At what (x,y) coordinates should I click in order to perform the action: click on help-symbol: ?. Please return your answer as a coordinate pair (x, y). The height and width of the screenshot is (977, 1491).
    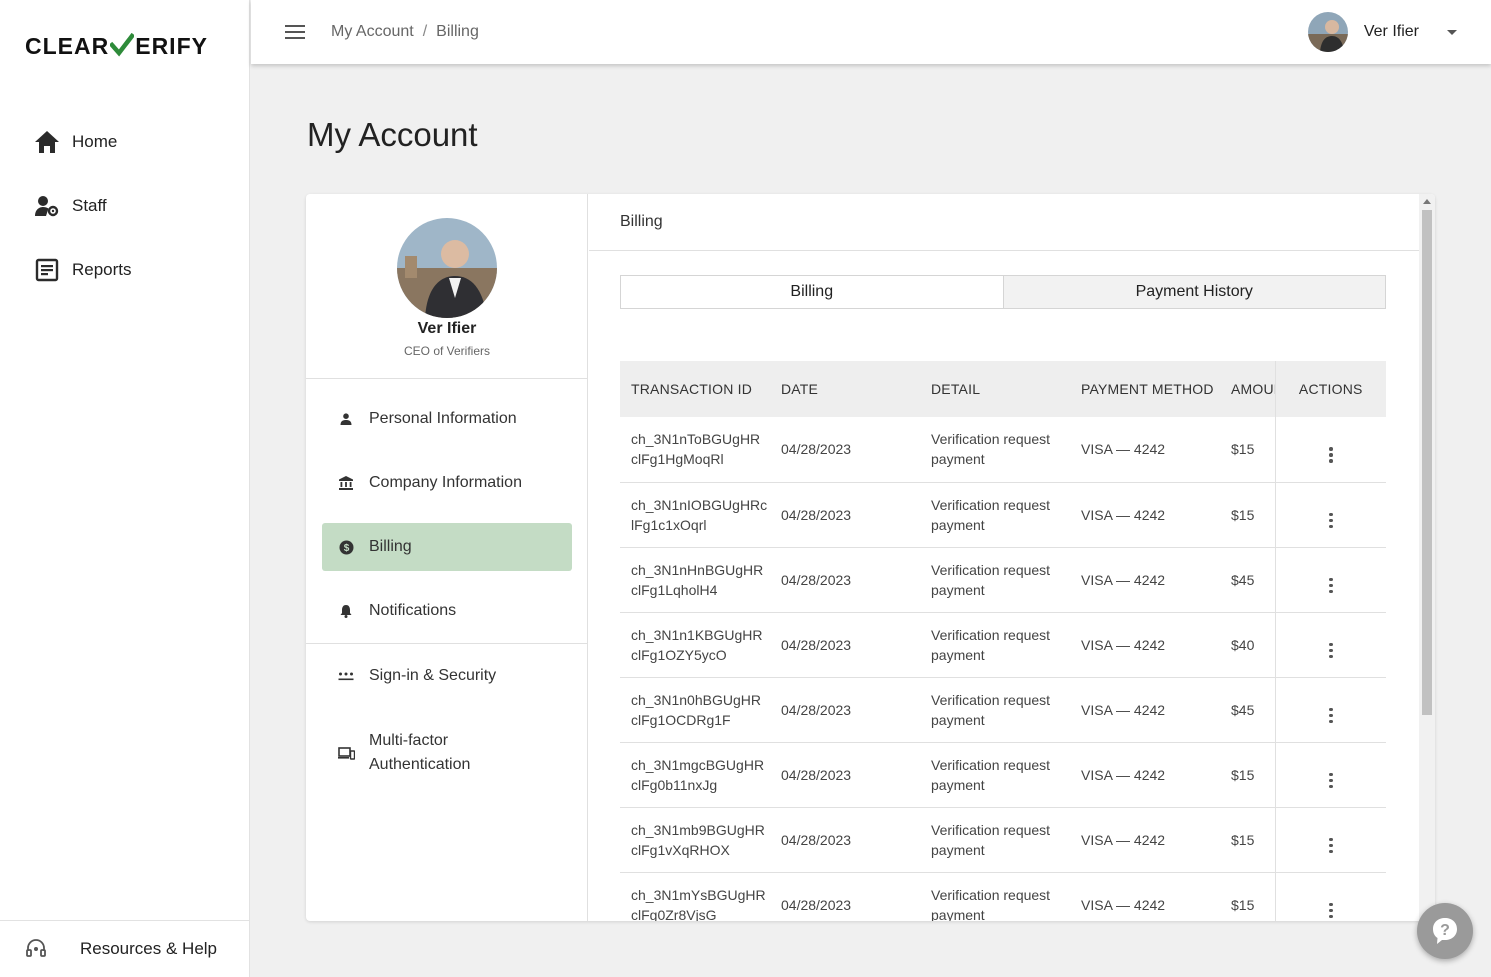
    Looking at the image, I should click on (1445, 930).